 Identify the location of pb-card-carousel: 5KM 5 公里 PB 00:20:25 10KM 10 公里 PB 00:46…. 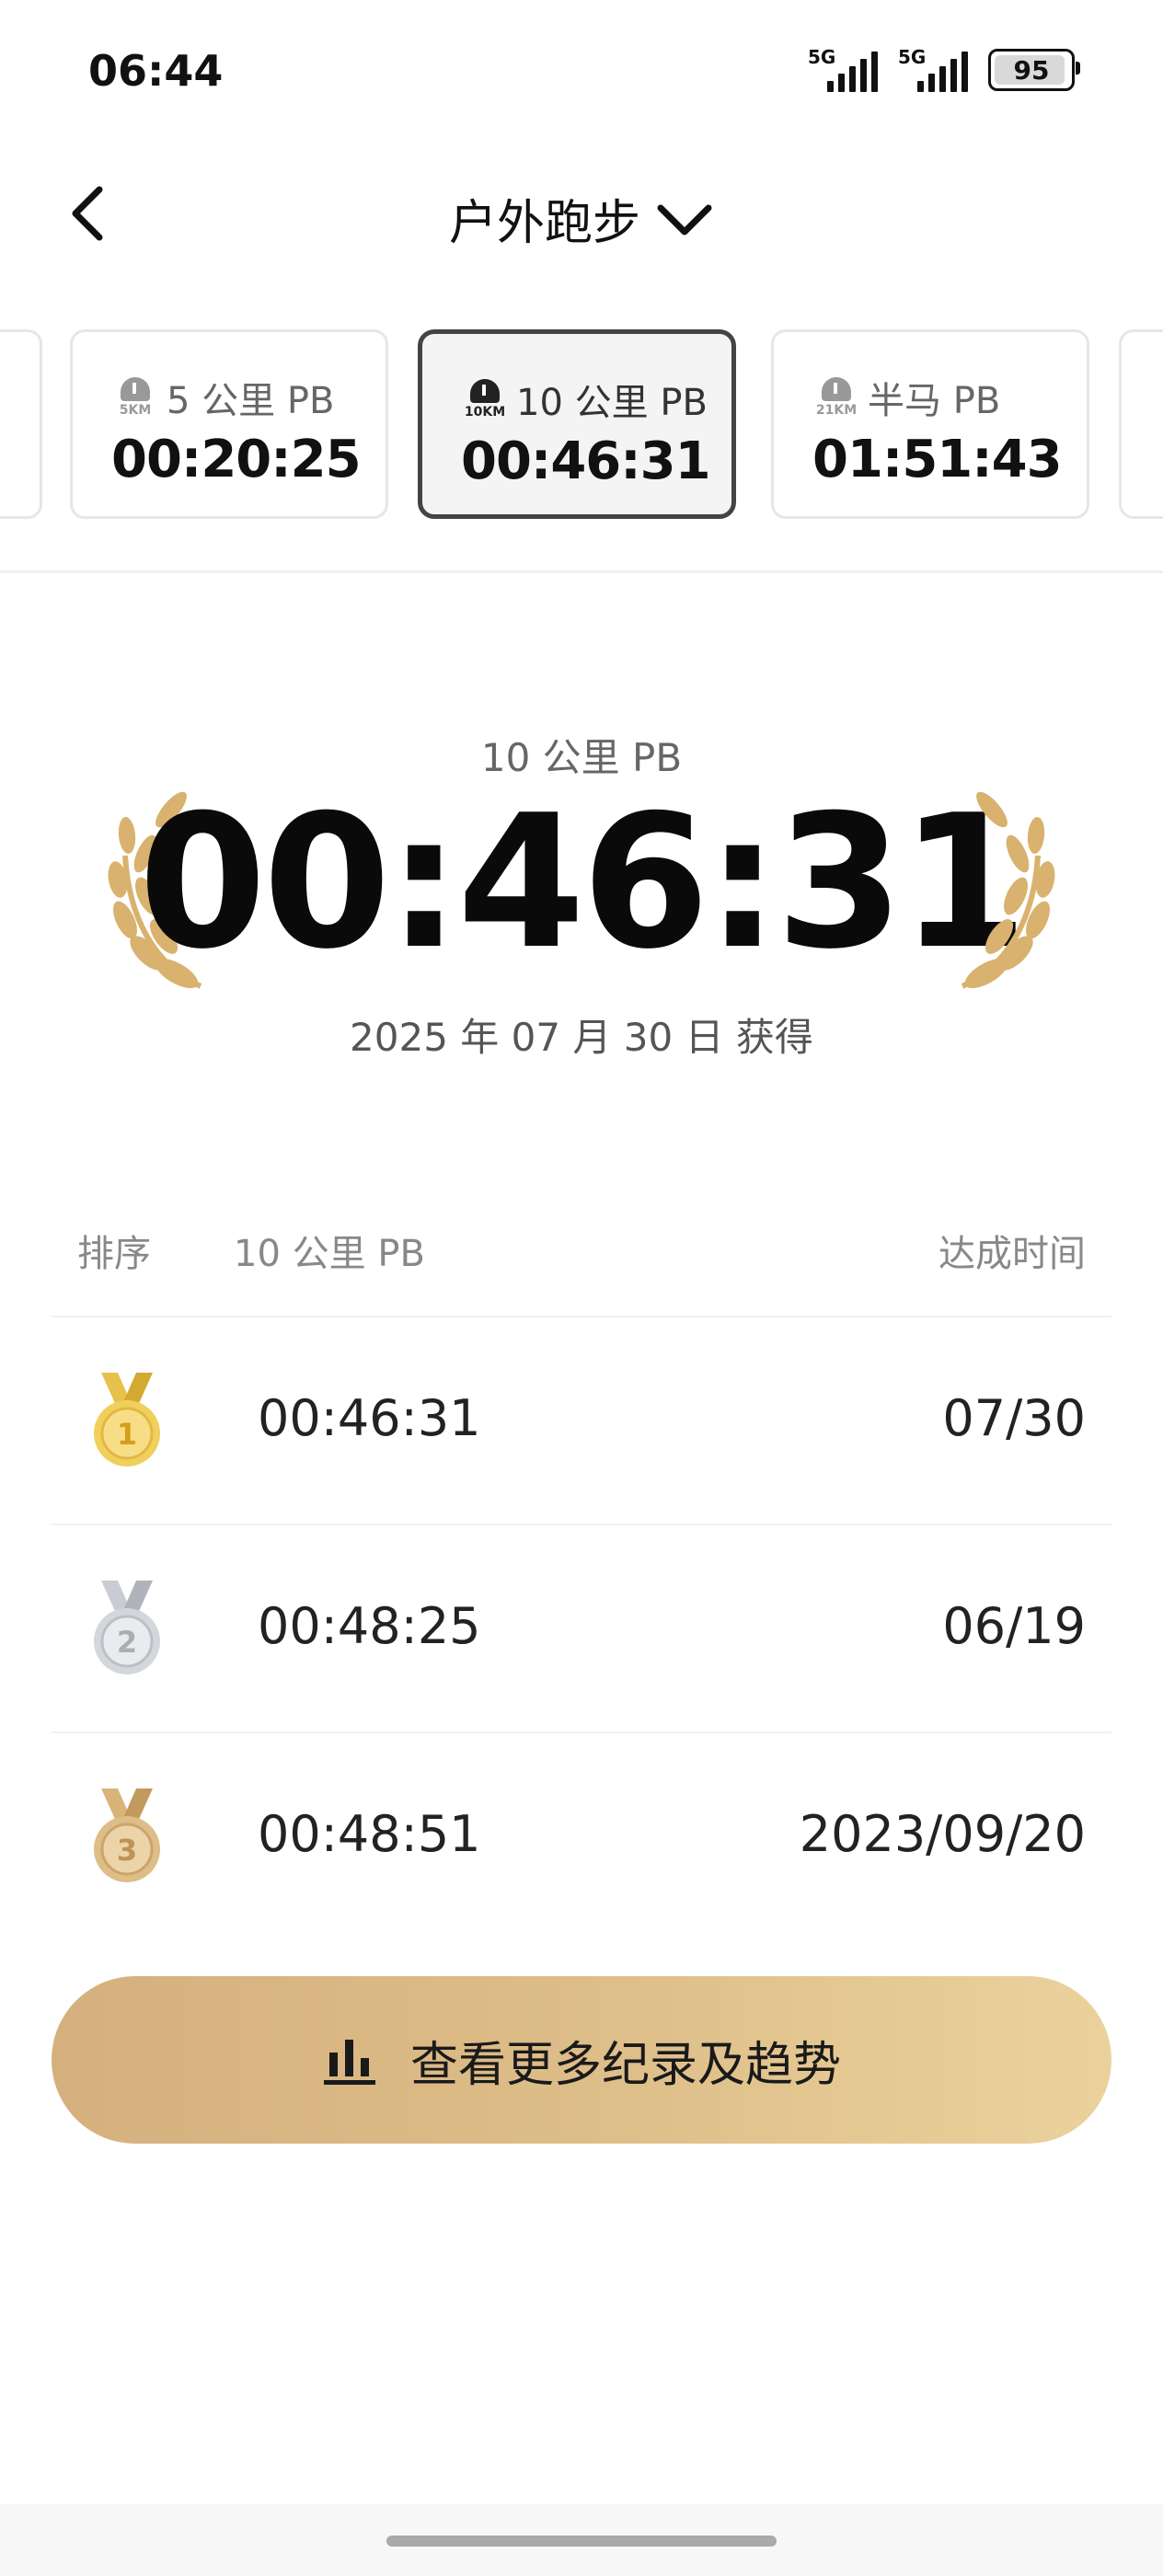
(581, 426).